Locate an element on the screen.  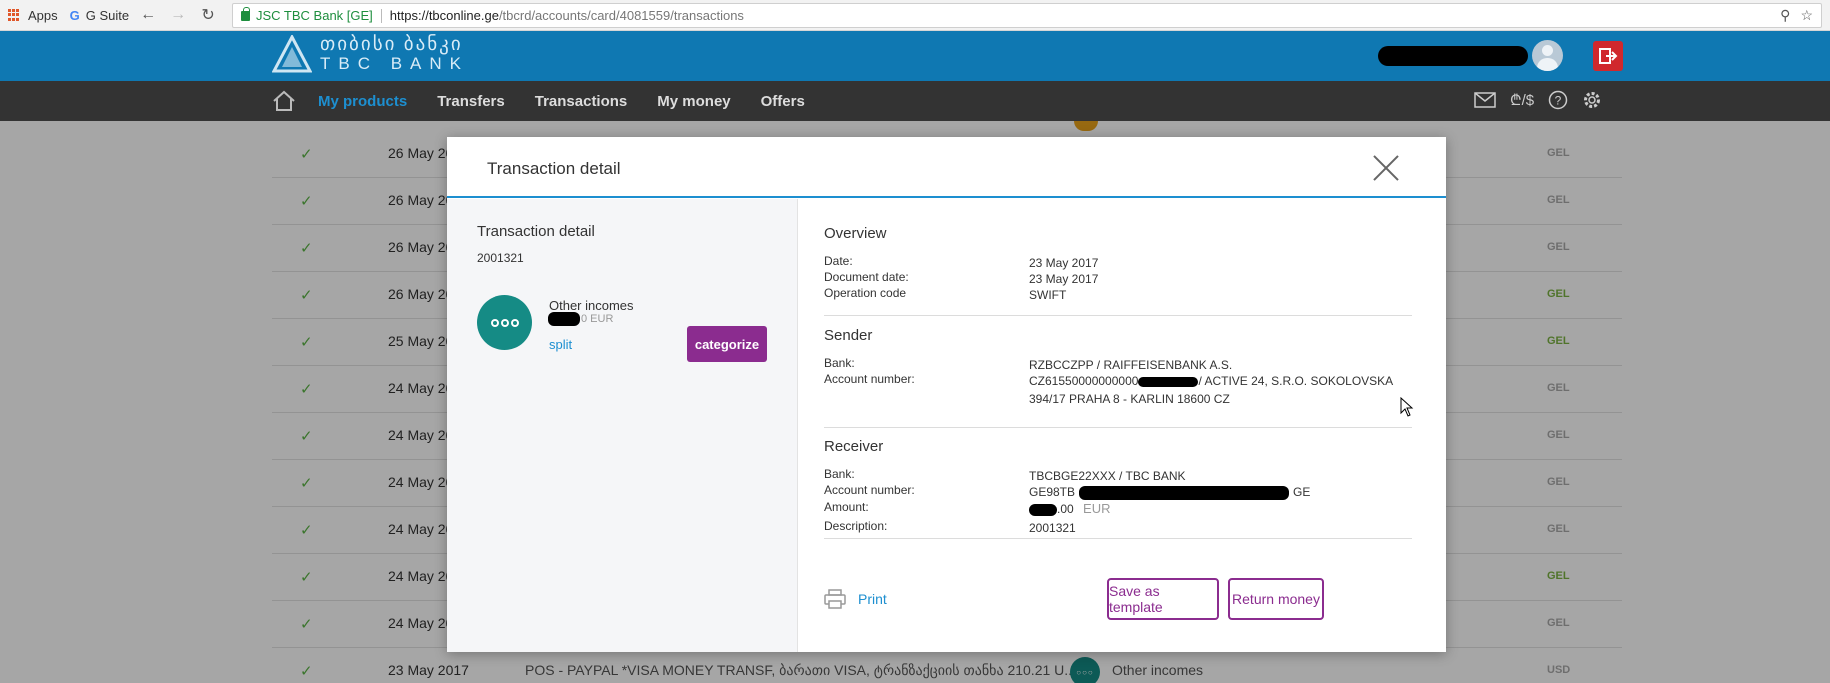
sender-account-rest: / ACTIVE 24, S.R.O. SOKOLOVSKA is located at coordinates (1296, 381).